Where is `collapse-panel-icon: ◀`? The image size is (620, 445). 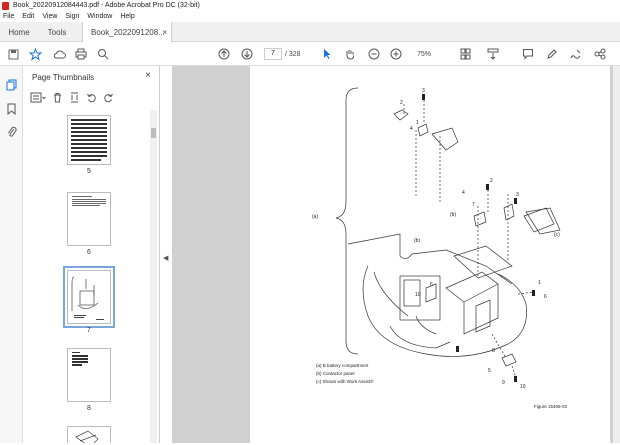
collapse-panel-icon: ◀ is located at coordinates (165, 258).